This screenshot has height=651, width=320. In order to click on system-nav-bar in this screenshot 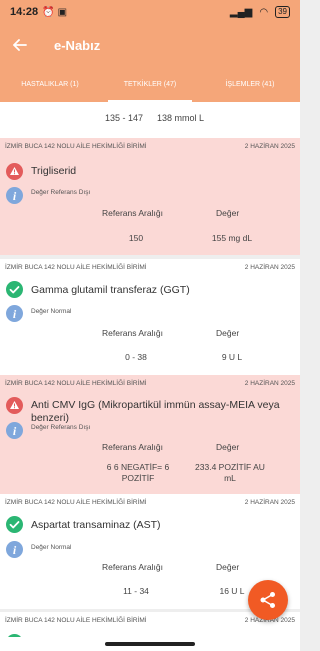, I will do `click(150, 644)`.